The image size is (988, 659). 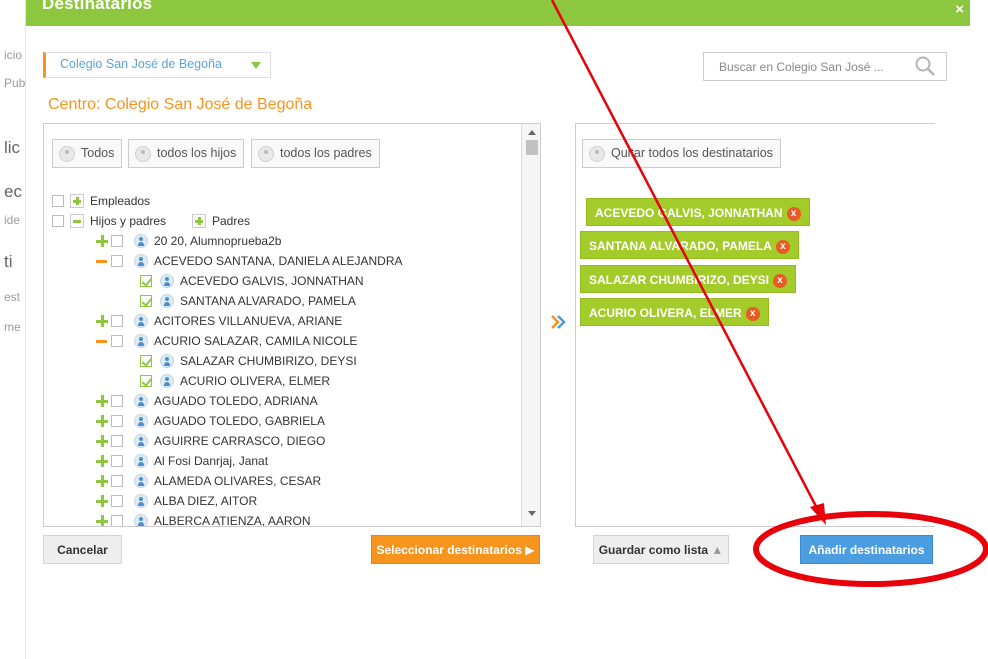 I want to click on double-chevron-right-icon, so click(x=558, y=324).